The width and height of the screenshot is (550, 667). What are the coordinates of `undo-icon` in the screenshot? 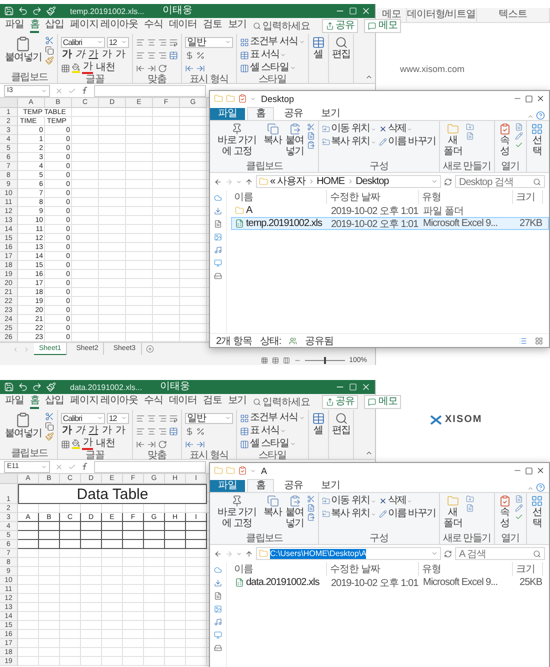 It's located at (23, 11).